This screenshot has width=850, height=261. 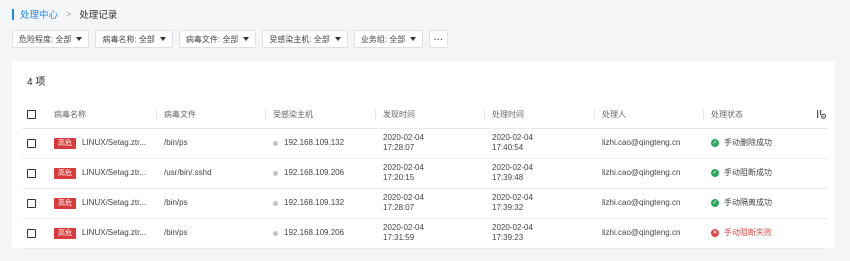 I want to click on column-header-status: 处理状态, so click(x=754, y=114).